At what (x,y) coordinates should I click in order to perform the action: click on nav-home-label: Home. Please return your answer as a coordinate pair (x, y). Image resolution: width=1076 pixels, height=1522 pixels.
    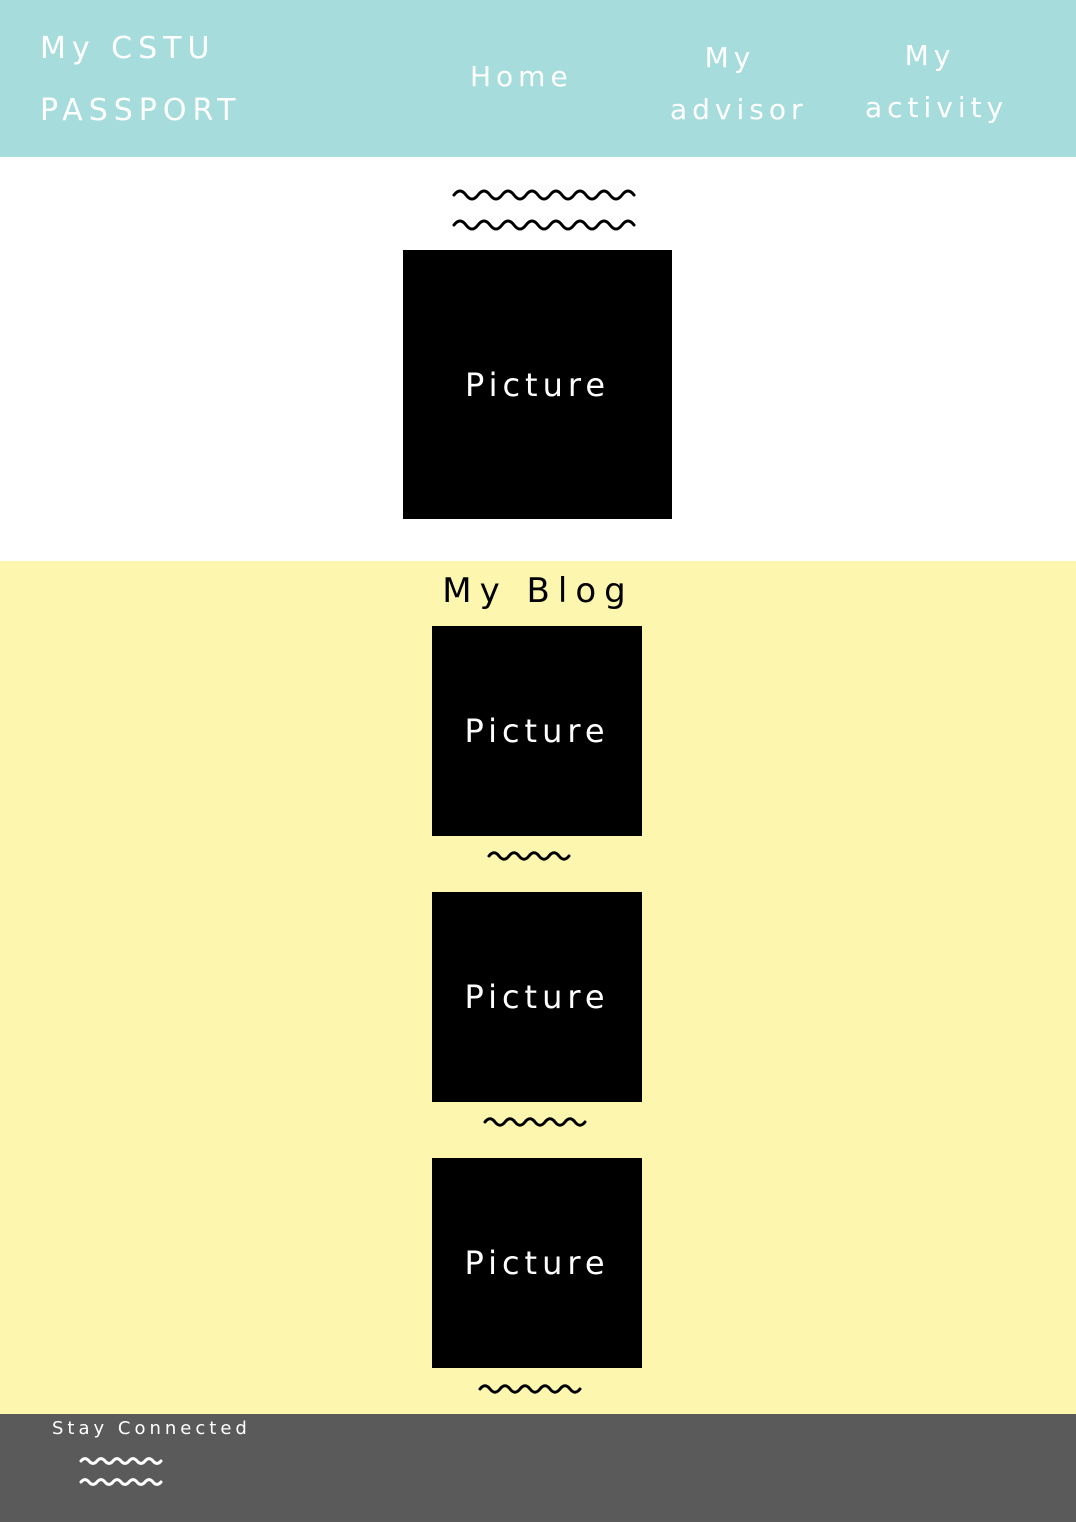
    Looking at the image, I should click on (521, 76).